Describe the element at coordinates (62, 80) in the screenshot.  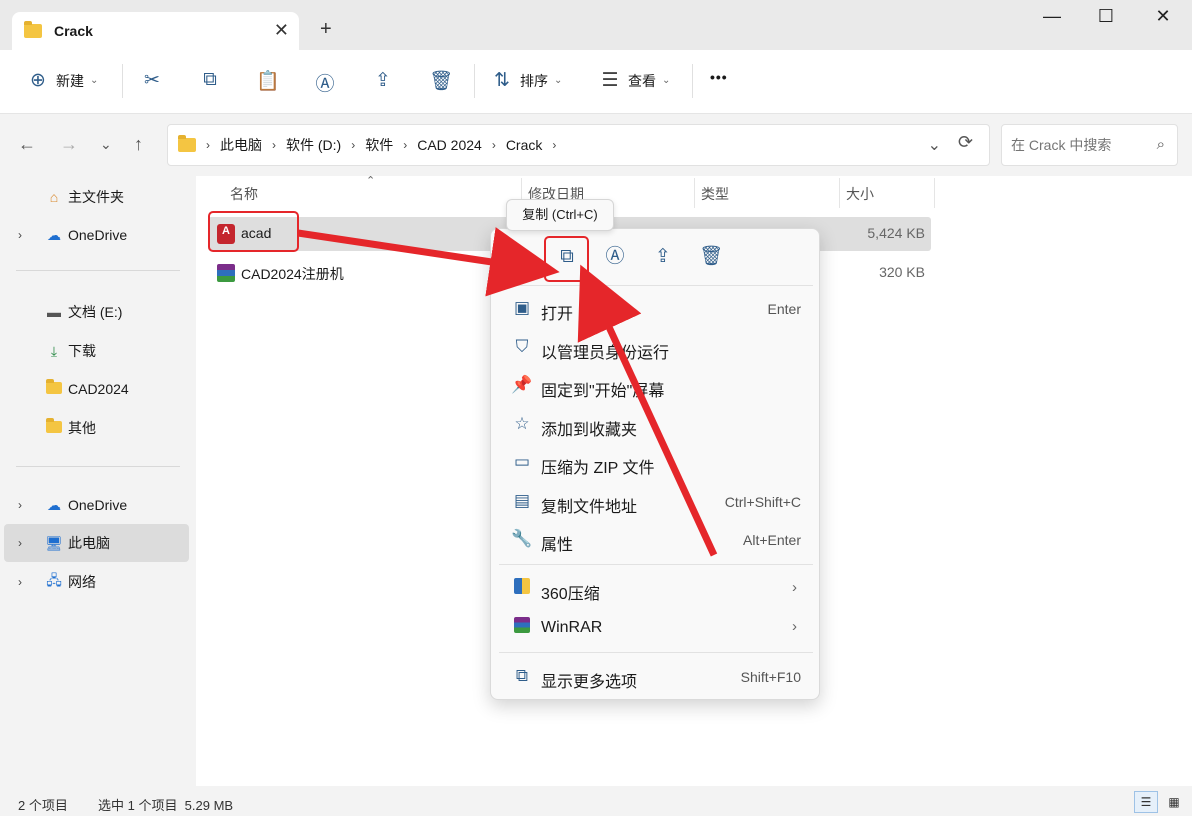
I see `new-button: ⊕ 新建 ⌄` at that location.